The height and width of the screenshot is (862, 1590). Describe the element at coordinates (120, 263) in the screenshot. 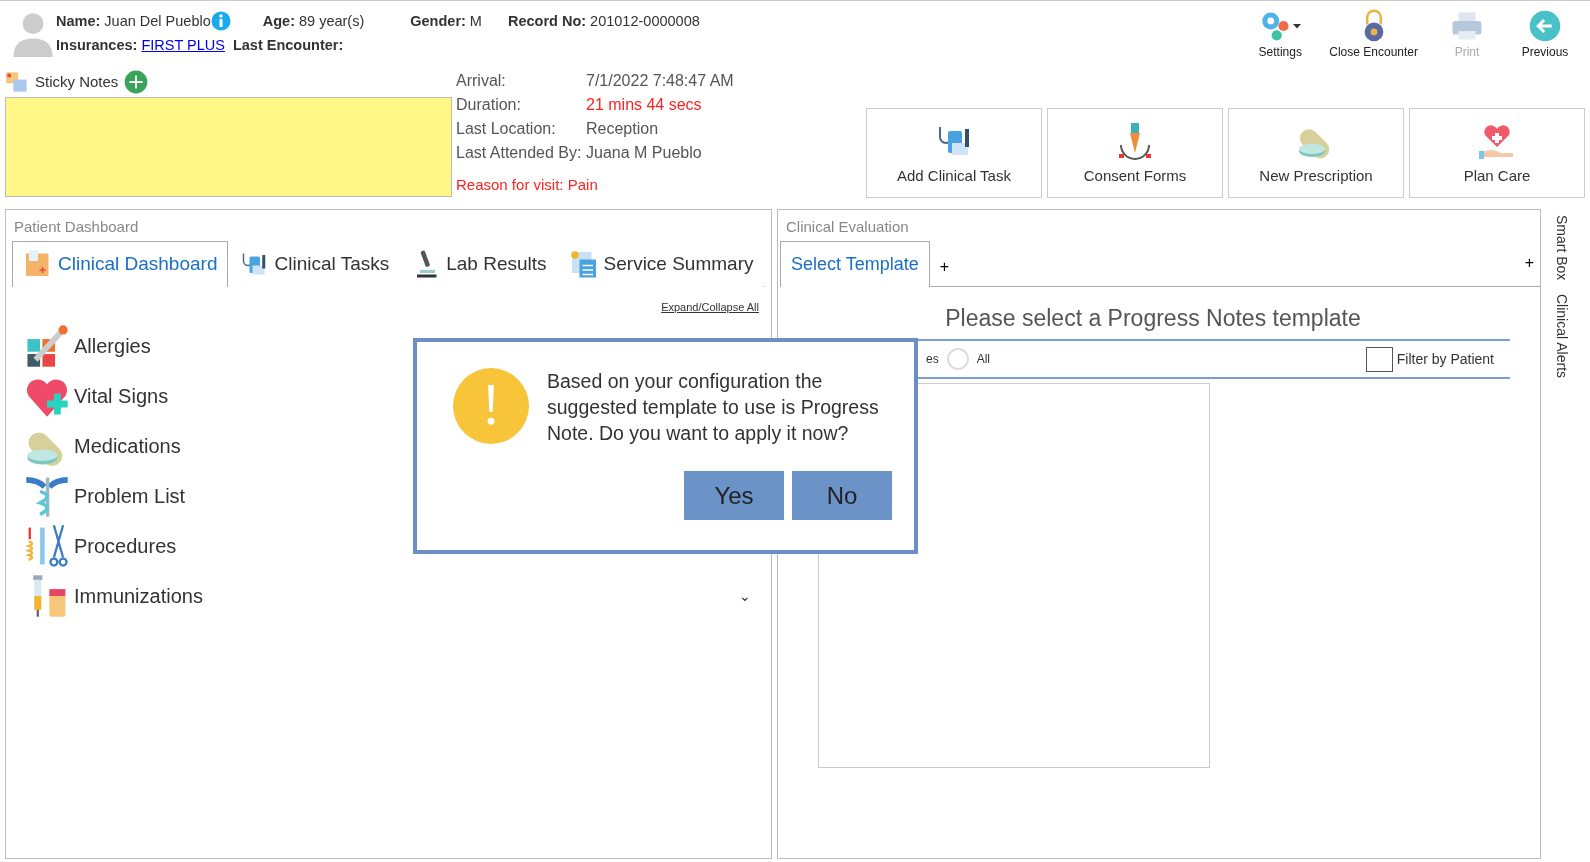

I see `tab: Clinical Dashboard` at that location.